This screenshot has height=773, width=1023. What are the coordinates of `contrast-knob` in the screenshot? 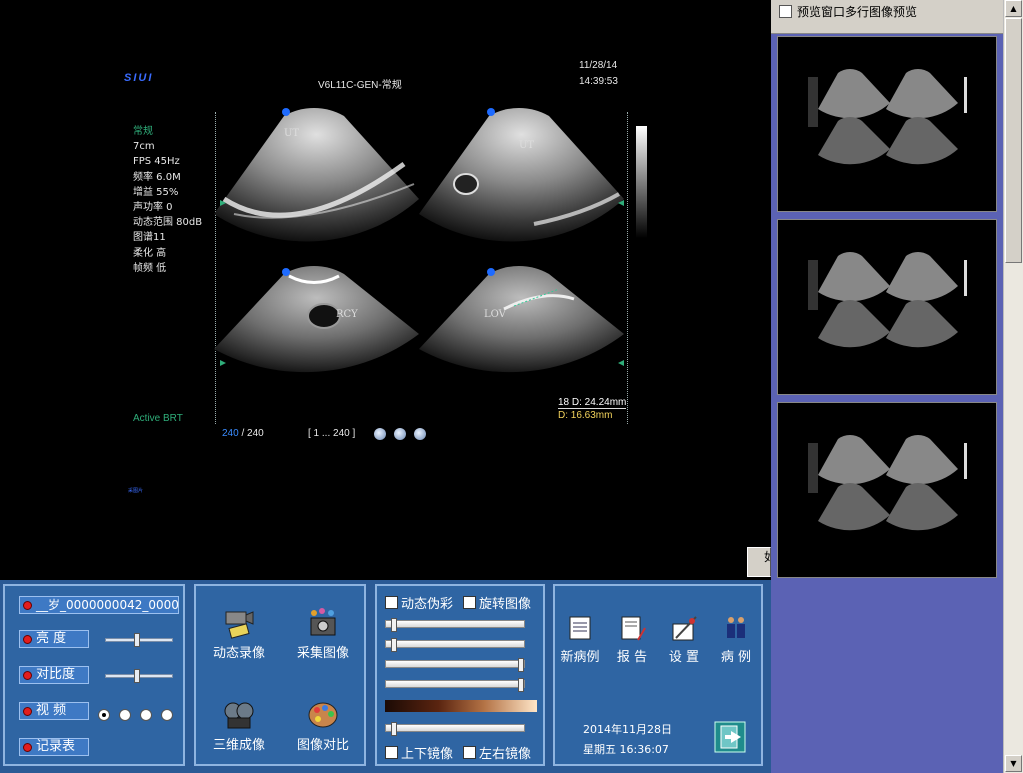 It's located at (137, 676).